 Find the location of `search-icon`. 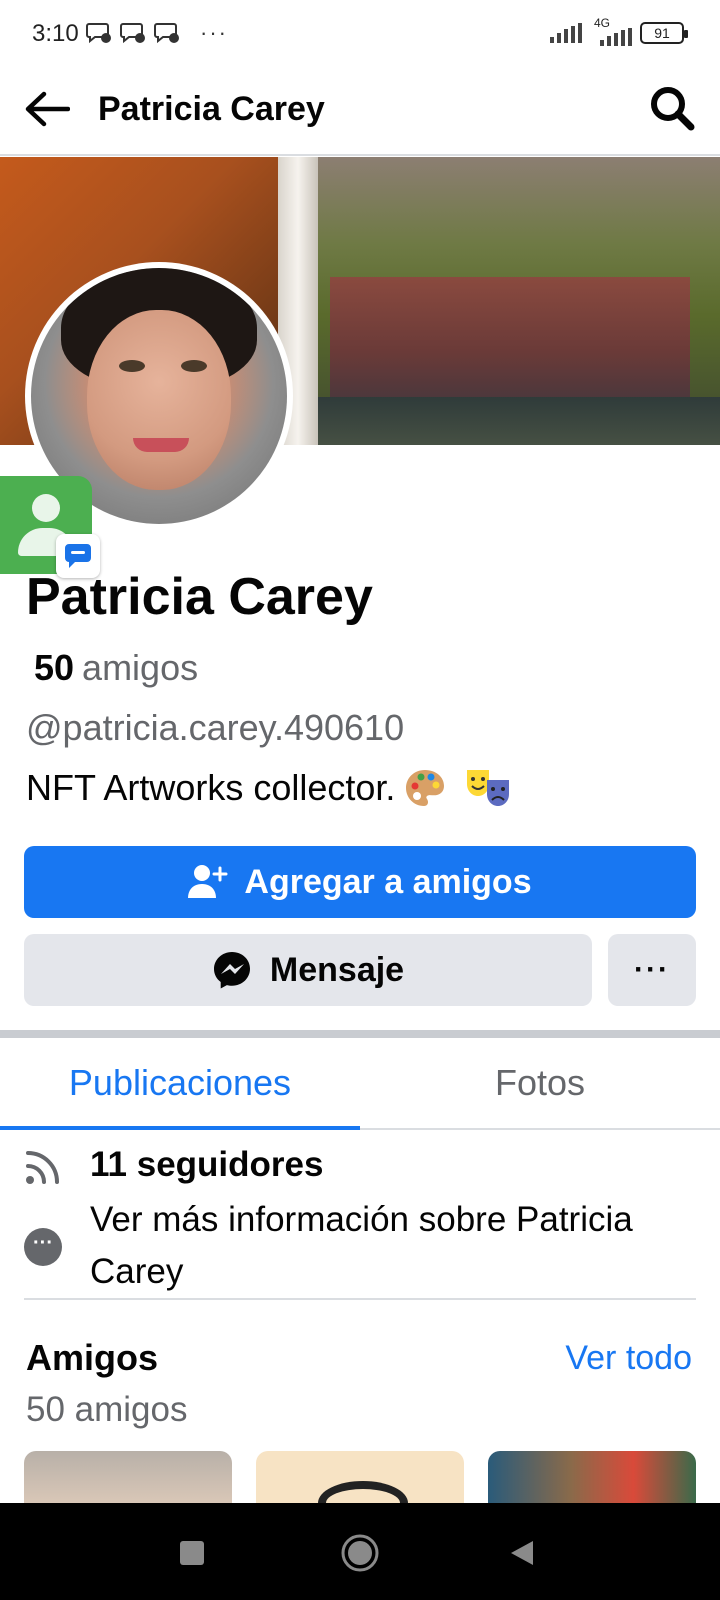

search-icon is located at coordinates (673, 109).